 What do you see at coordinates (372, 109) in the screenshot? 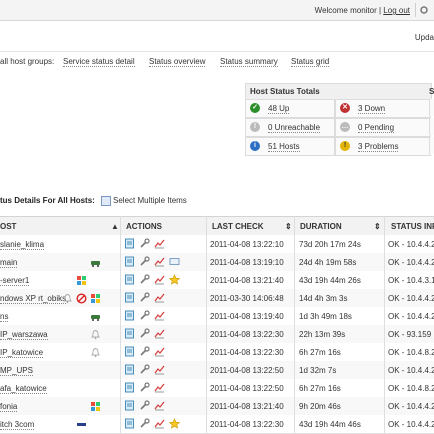
I see `hosts-down-count: 3 Down` at bounding box center [372, 109].